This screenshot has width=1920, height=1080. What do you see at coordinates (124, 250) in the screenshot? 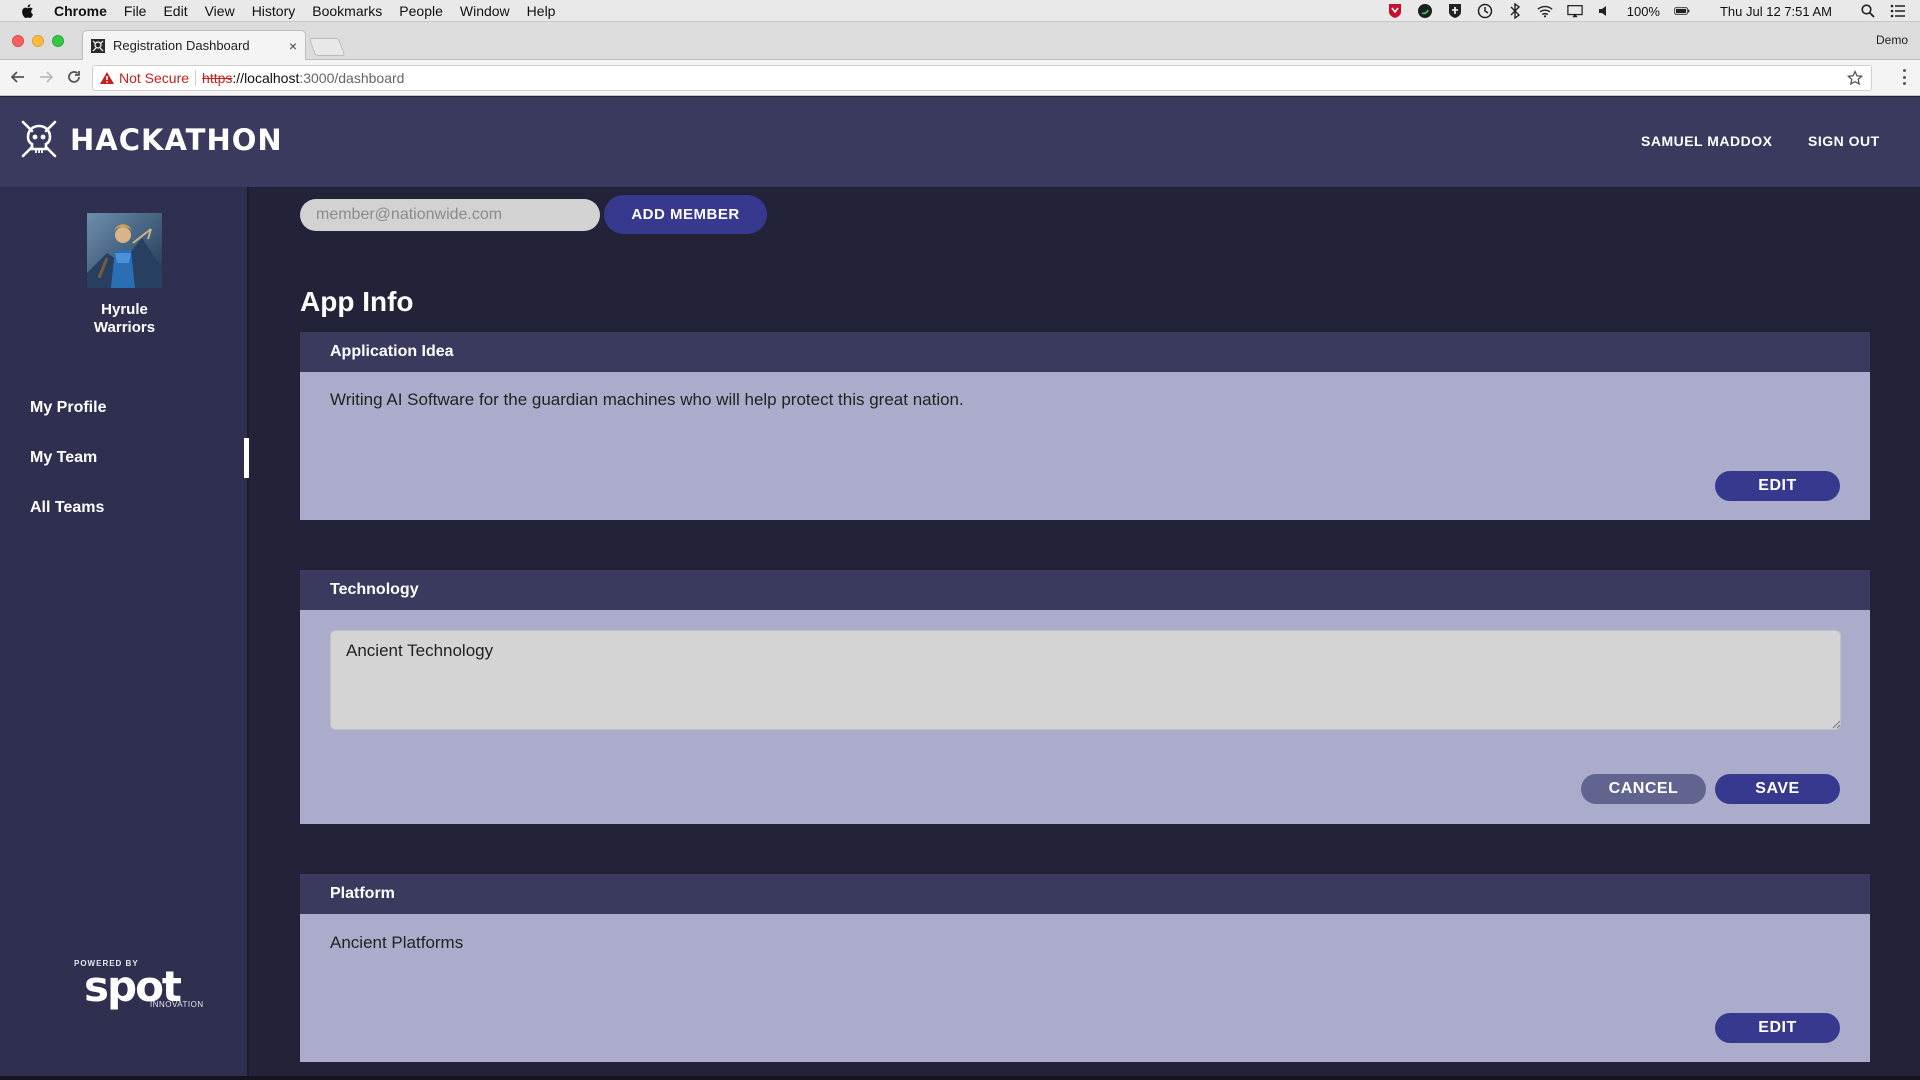
I see `team-avatar` at bounding box center [124, 250].